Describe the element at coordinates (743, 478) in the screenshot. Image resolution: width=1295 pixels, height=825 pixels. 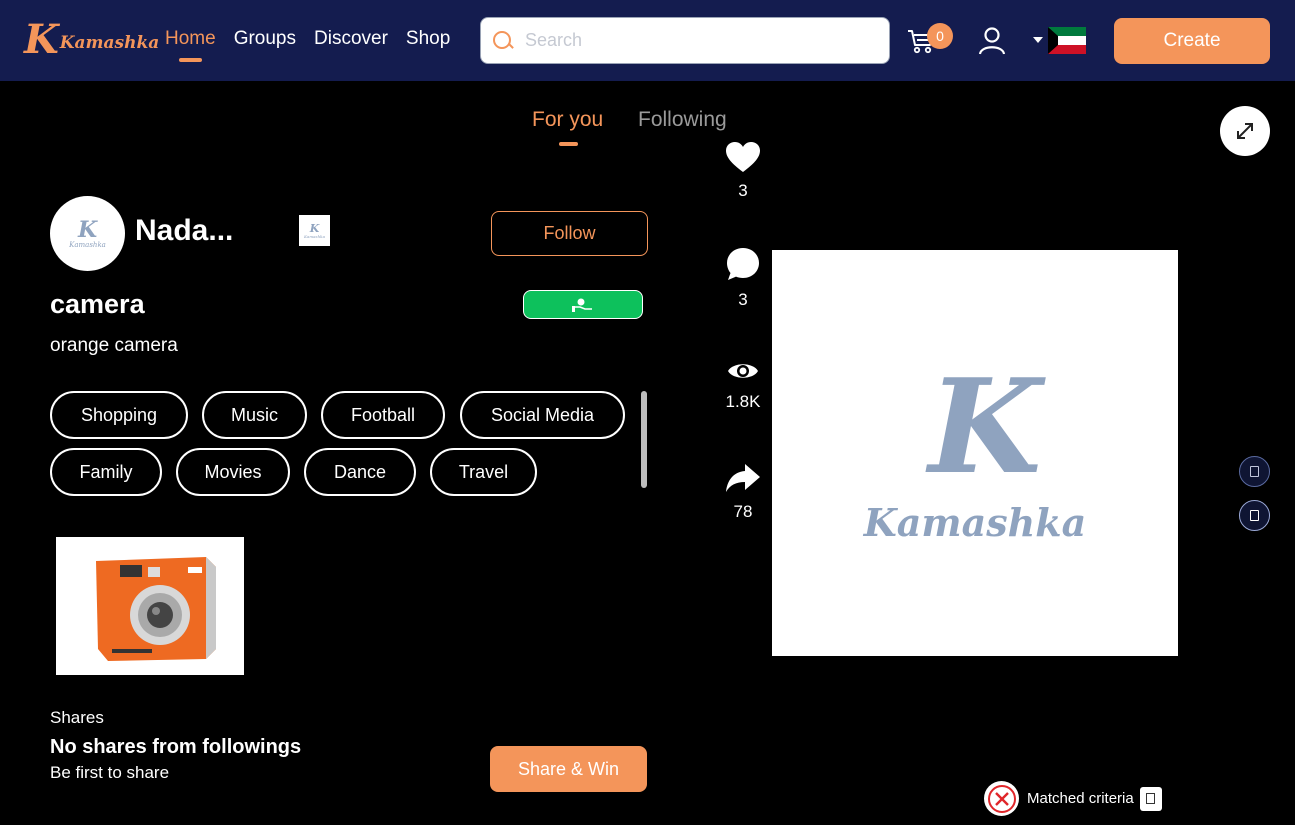
I see `share-arrow-icon` at that location.